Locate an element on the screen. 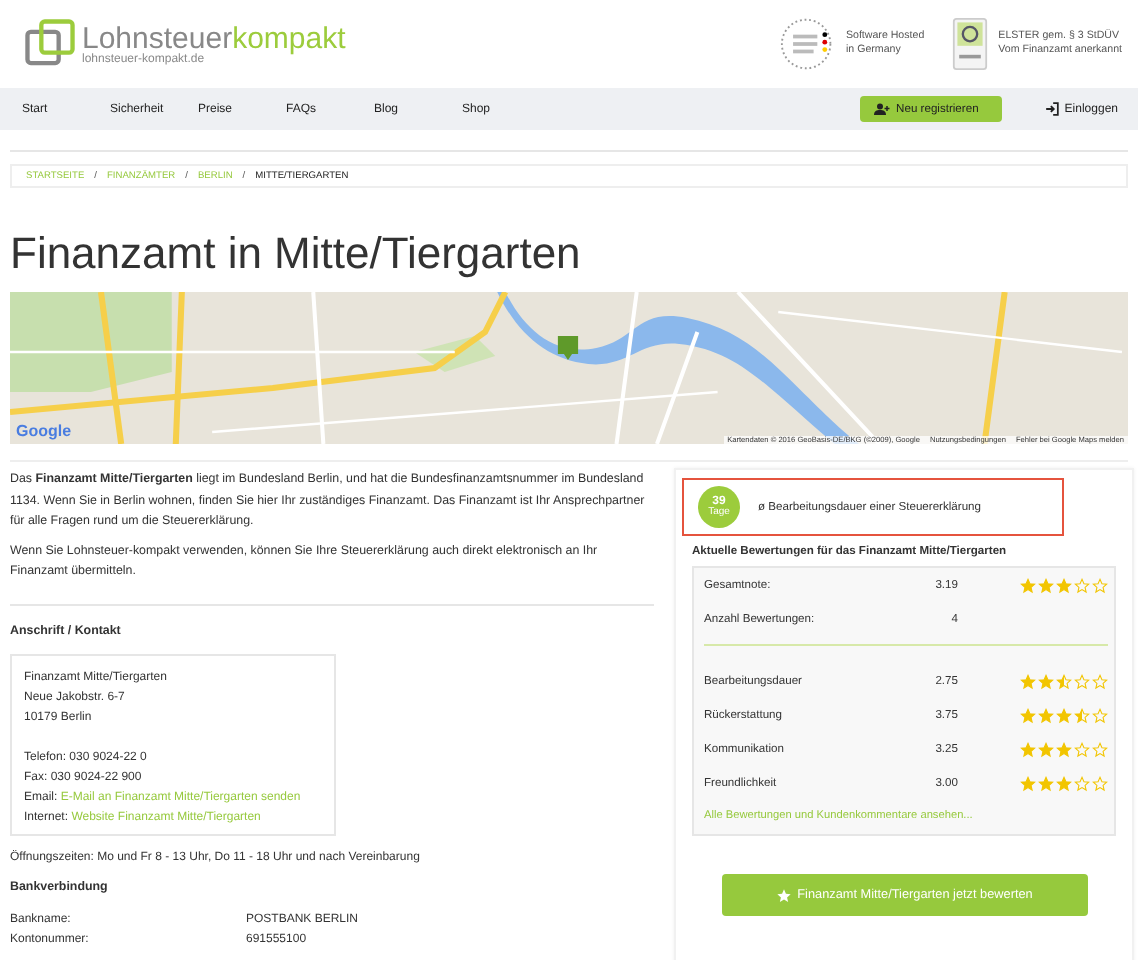 The height and width of the screenshot is (960, 1138). certificate-icon is located at coordinates (970, 44).